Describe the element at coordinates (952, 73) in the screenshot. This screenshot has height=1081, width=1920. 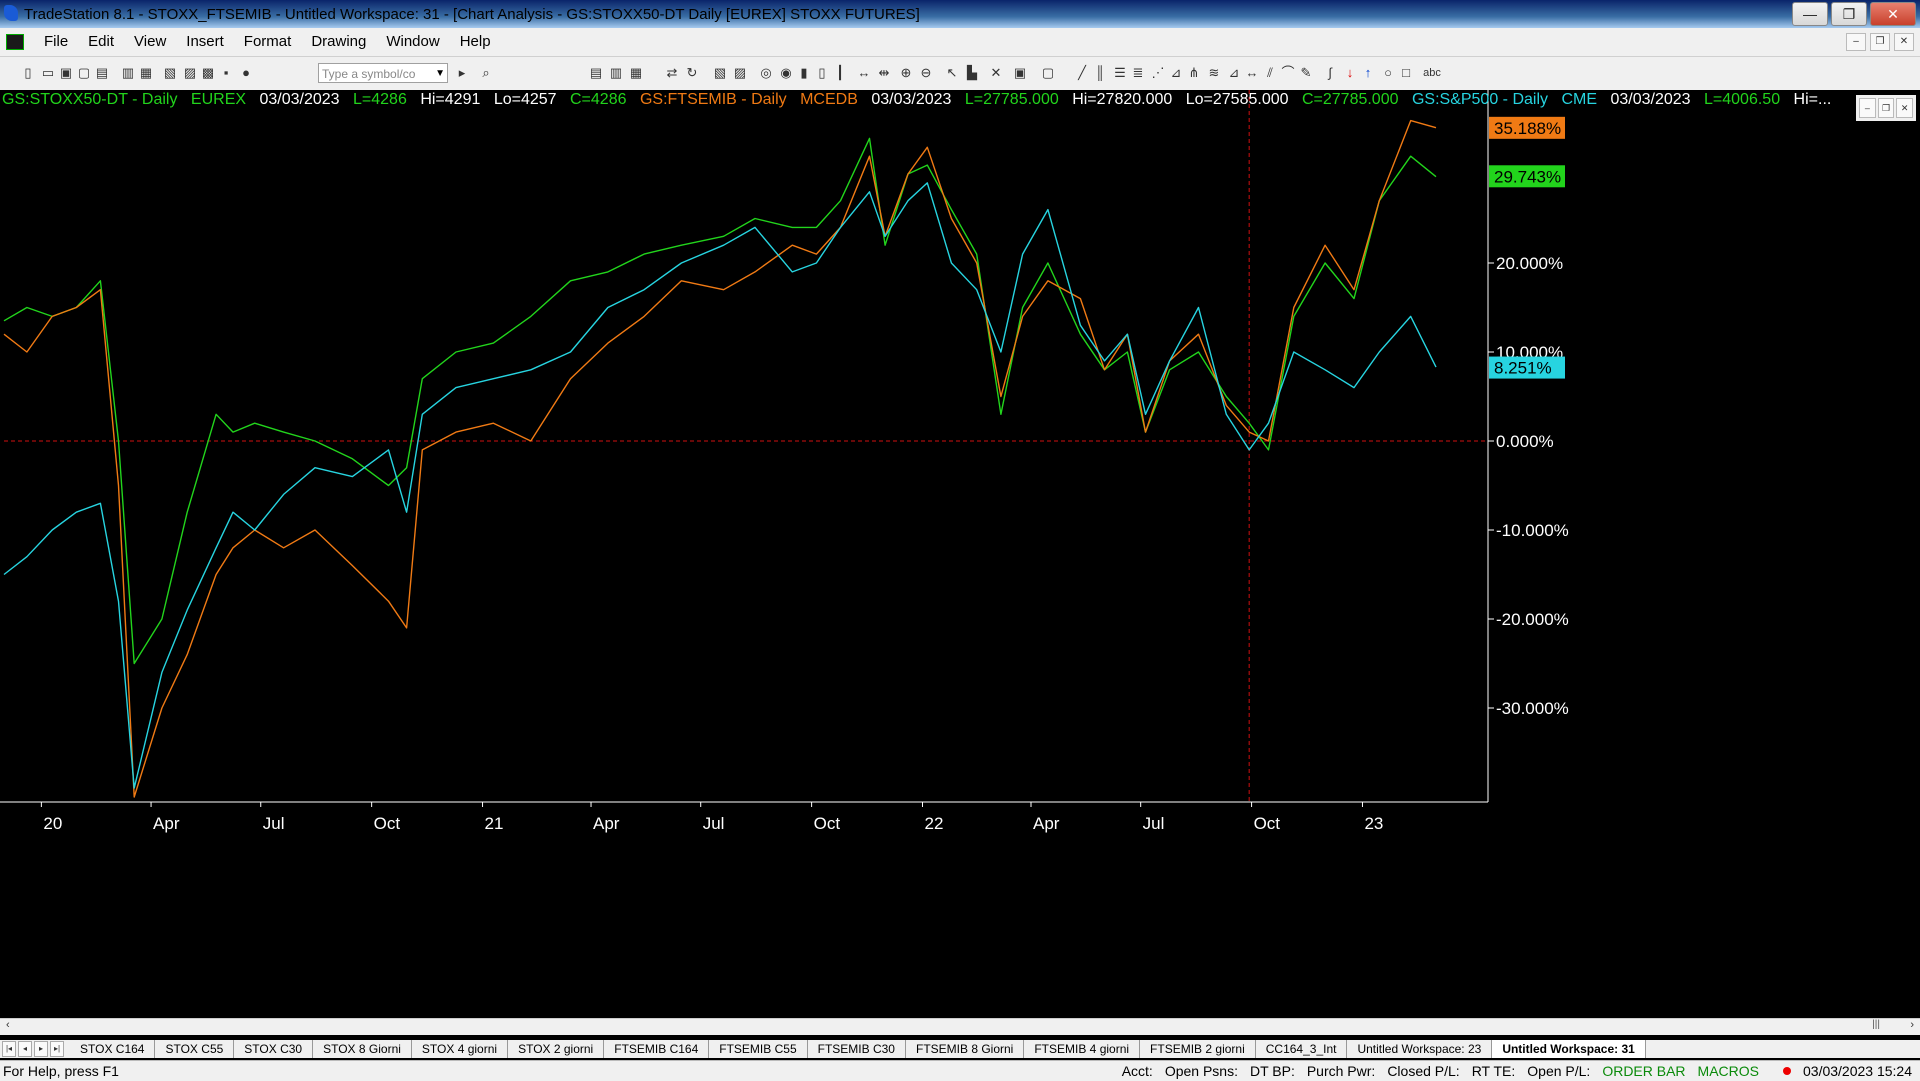
I see `pointer-icon: ↖` at that location.